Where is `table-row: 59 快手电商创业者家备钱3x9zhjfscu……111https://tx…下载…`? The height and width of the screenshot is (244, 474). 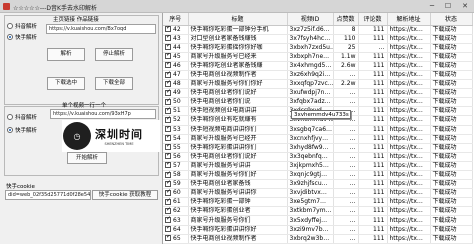 table-row: 59 快手电商创业者家备钱3x9zhjfscu……111https://tx…下载… is located at coordinates (318, 184).